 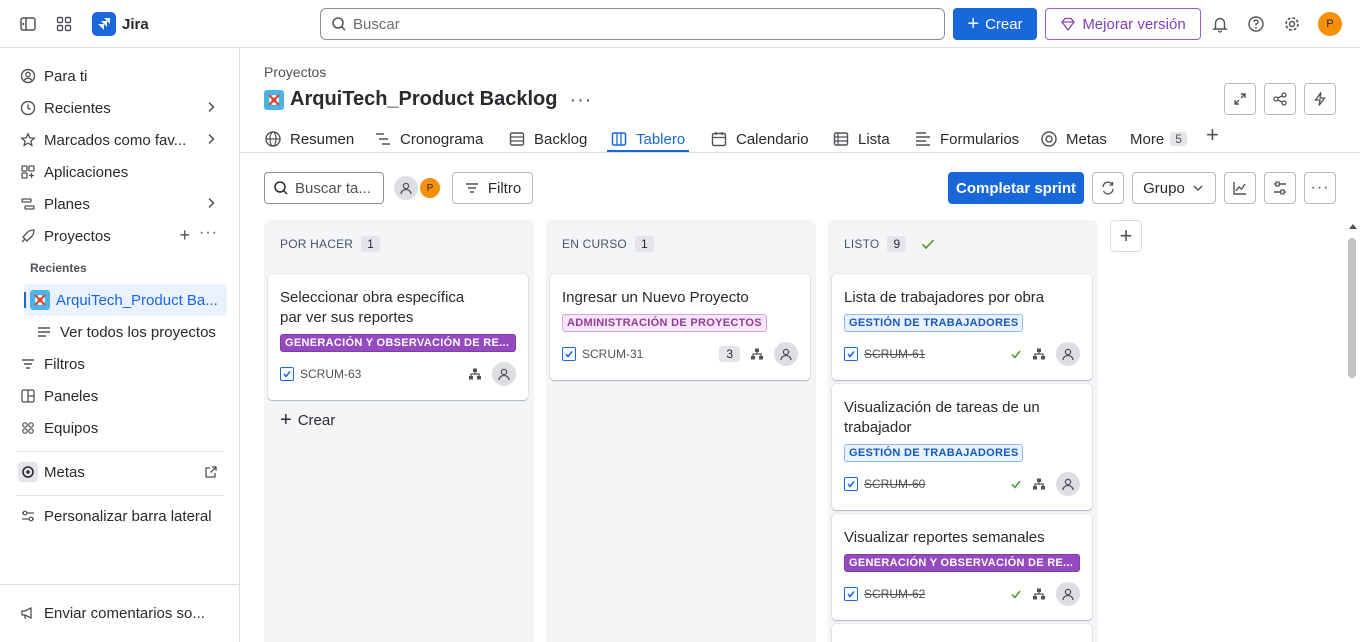 What do you see at coordinates (120, 204) in the screenshot?
I see `sidebar-item-plans: Planes` at bounding box center [120, 204].